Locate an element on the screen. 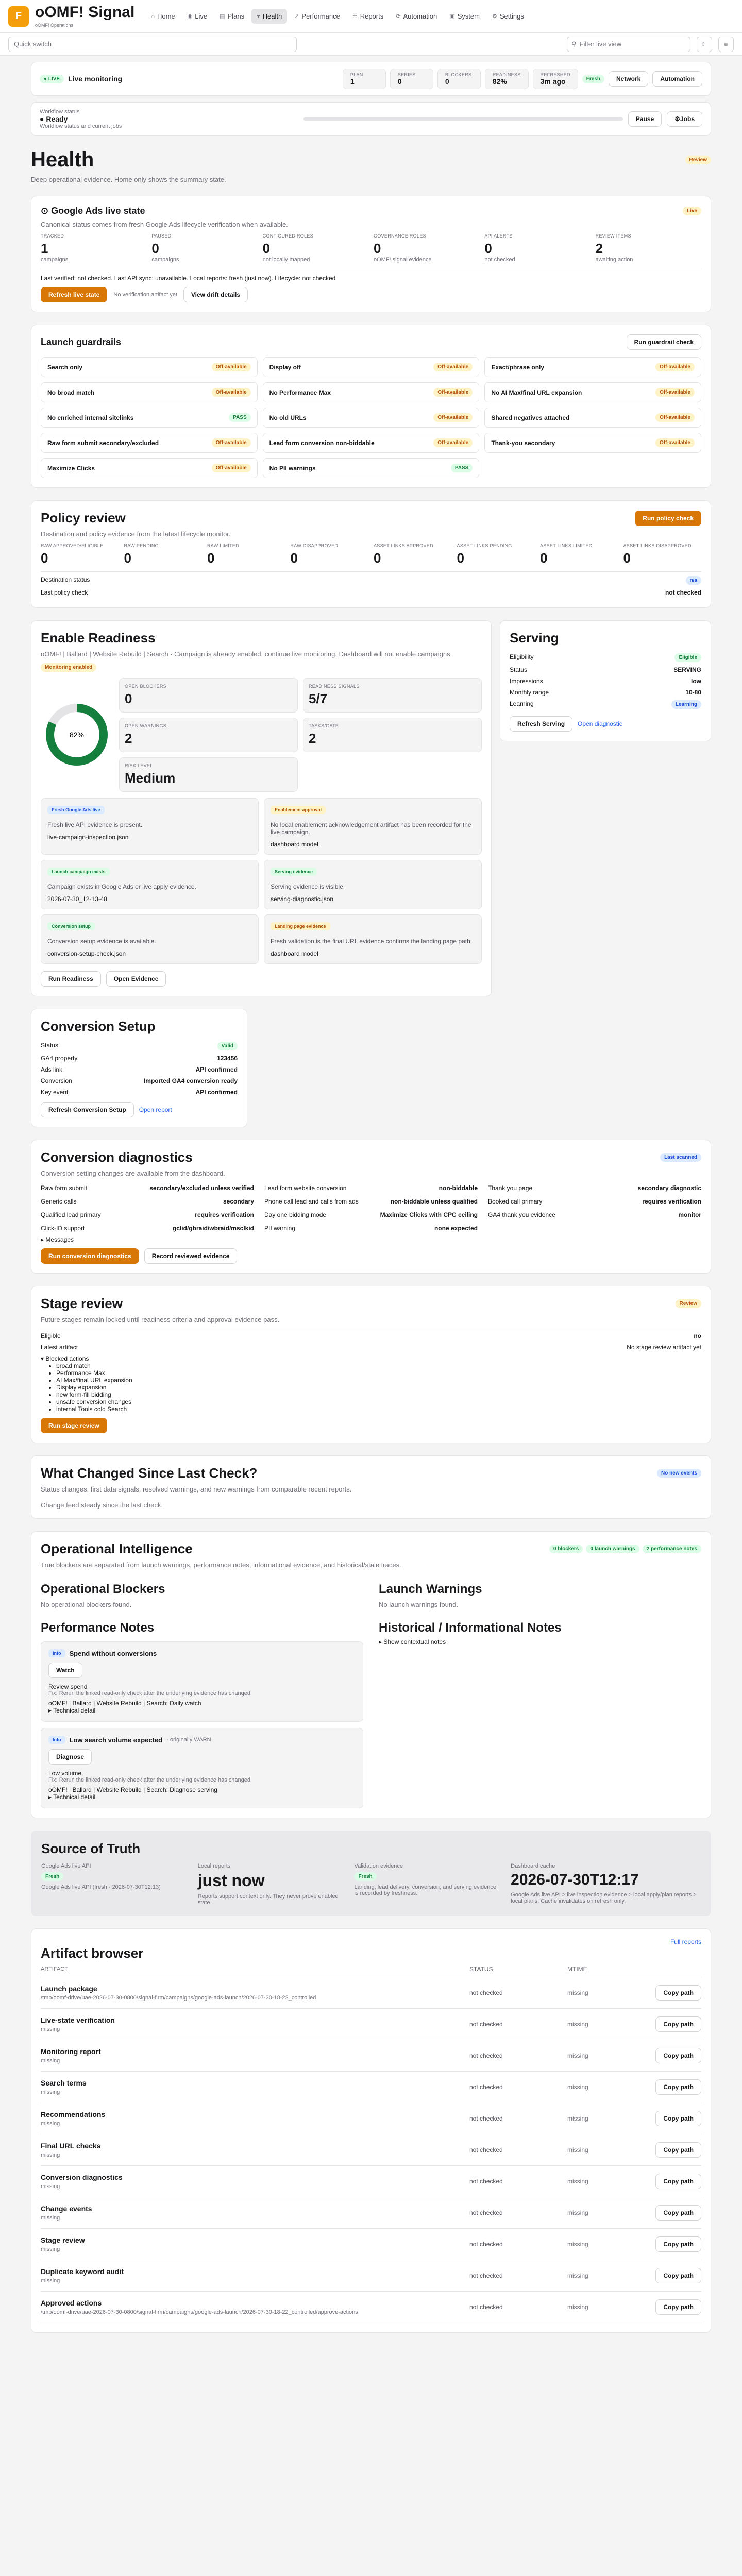 The image size is (742, 2576). run-readiness-button: Run Readiness is located at coordinates (71, 979).